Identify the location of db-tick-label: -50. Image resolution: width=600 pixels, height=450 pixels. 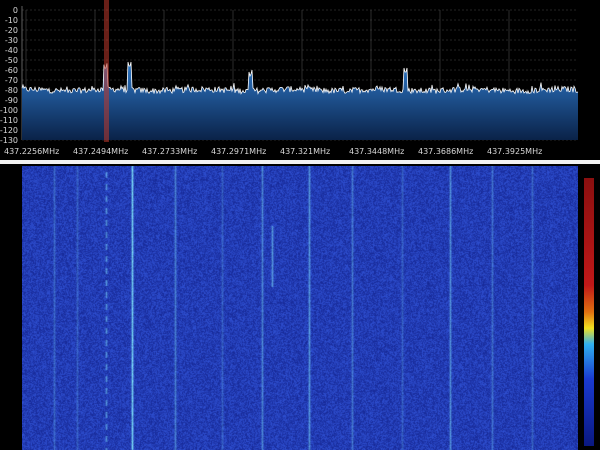
(11, 60).